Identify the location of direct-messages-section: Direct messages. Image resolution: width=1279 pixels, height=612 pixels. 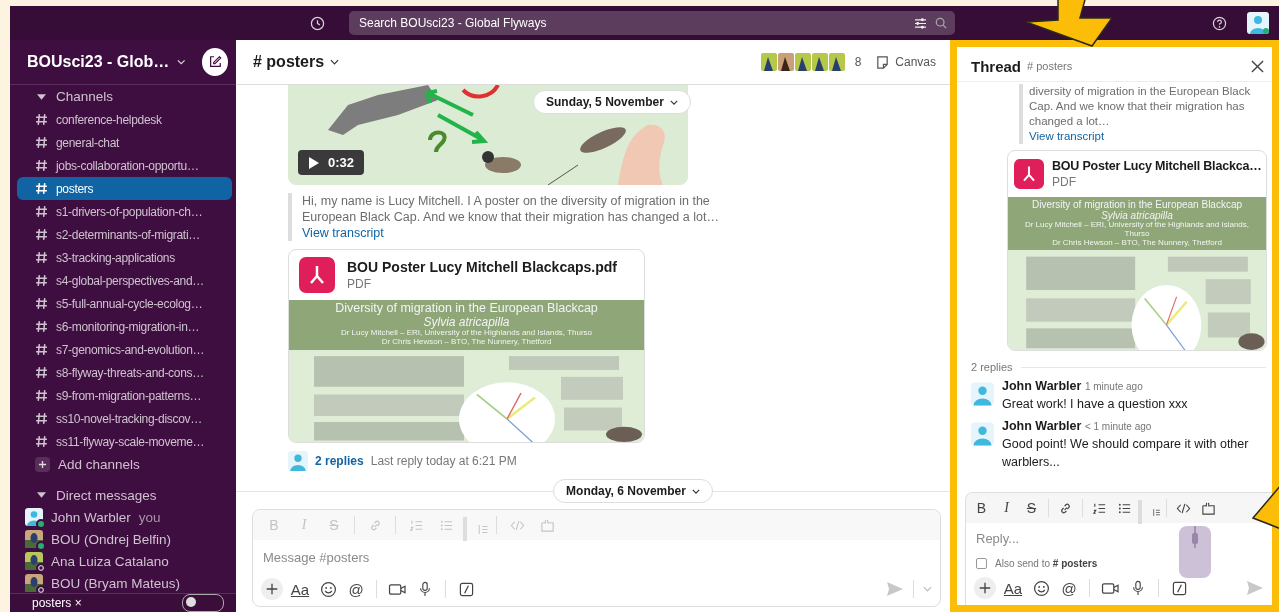
(123, 495).